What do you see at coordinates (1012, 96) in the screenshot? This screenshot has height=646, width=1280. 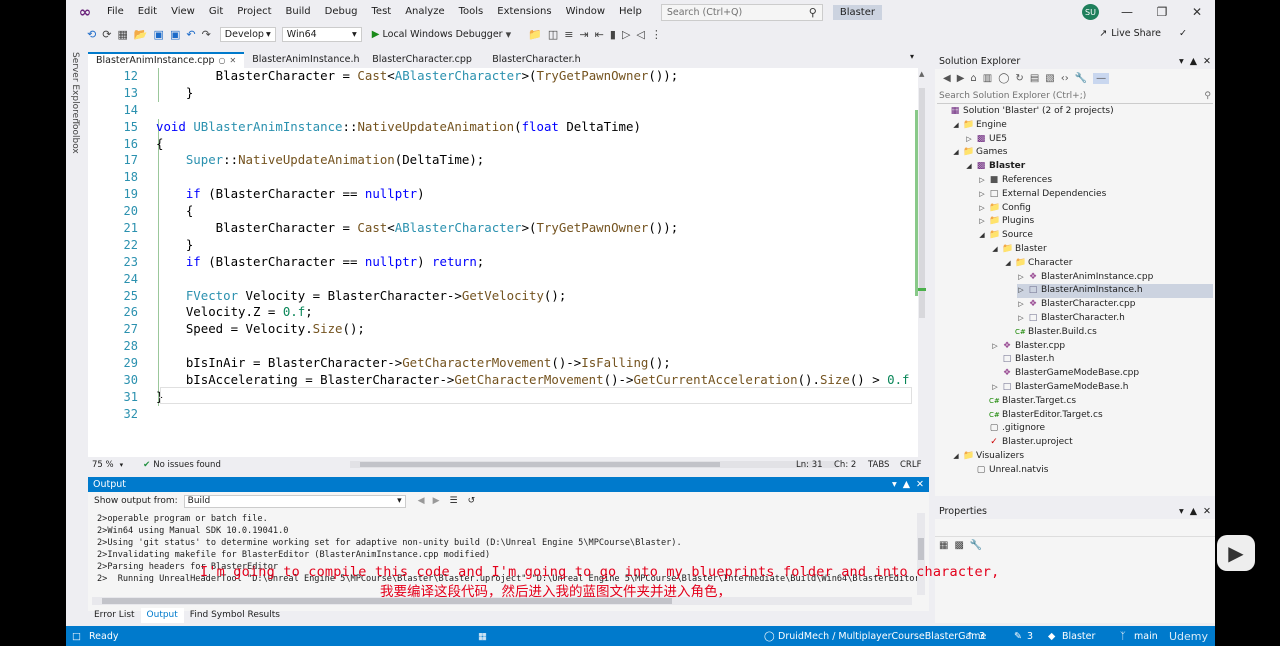 I see `solution-search-input: Search Solution Explorer (Ctrl+;)` at bounding box center [1012, 96].